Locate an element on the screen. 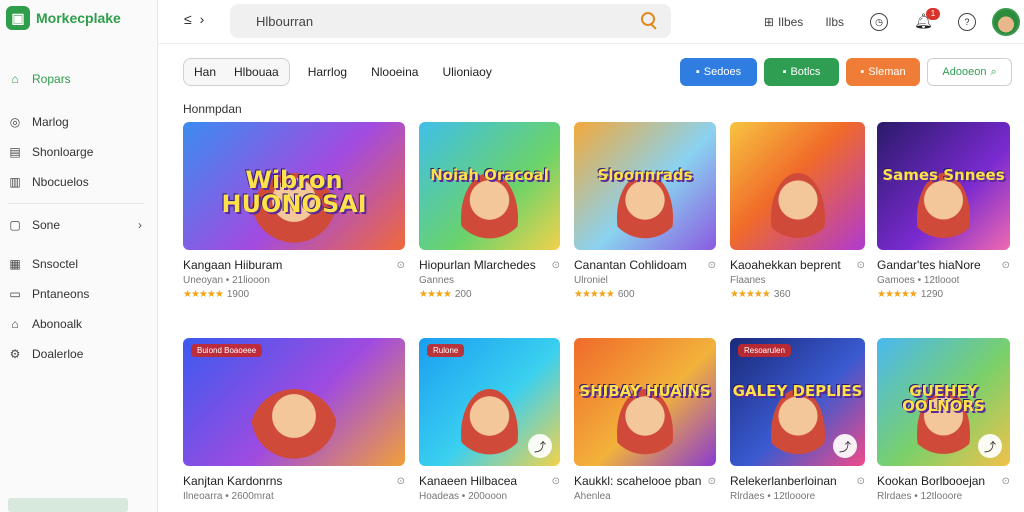  segment-option: Hlbouaa is located at coordinates (256, 72).